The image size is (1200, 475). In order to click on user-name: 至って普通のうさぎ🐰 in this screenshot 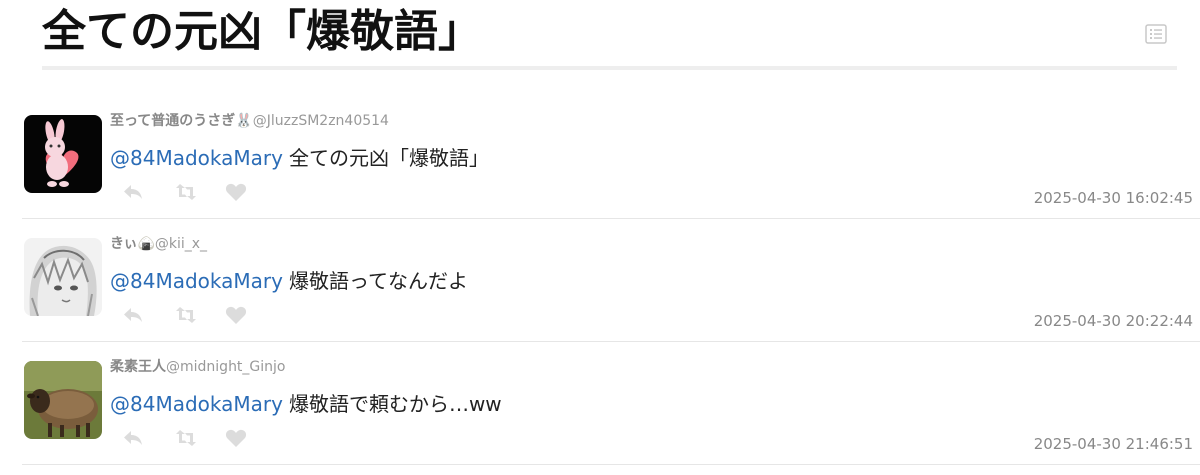, I will do `click(181, 121)`.